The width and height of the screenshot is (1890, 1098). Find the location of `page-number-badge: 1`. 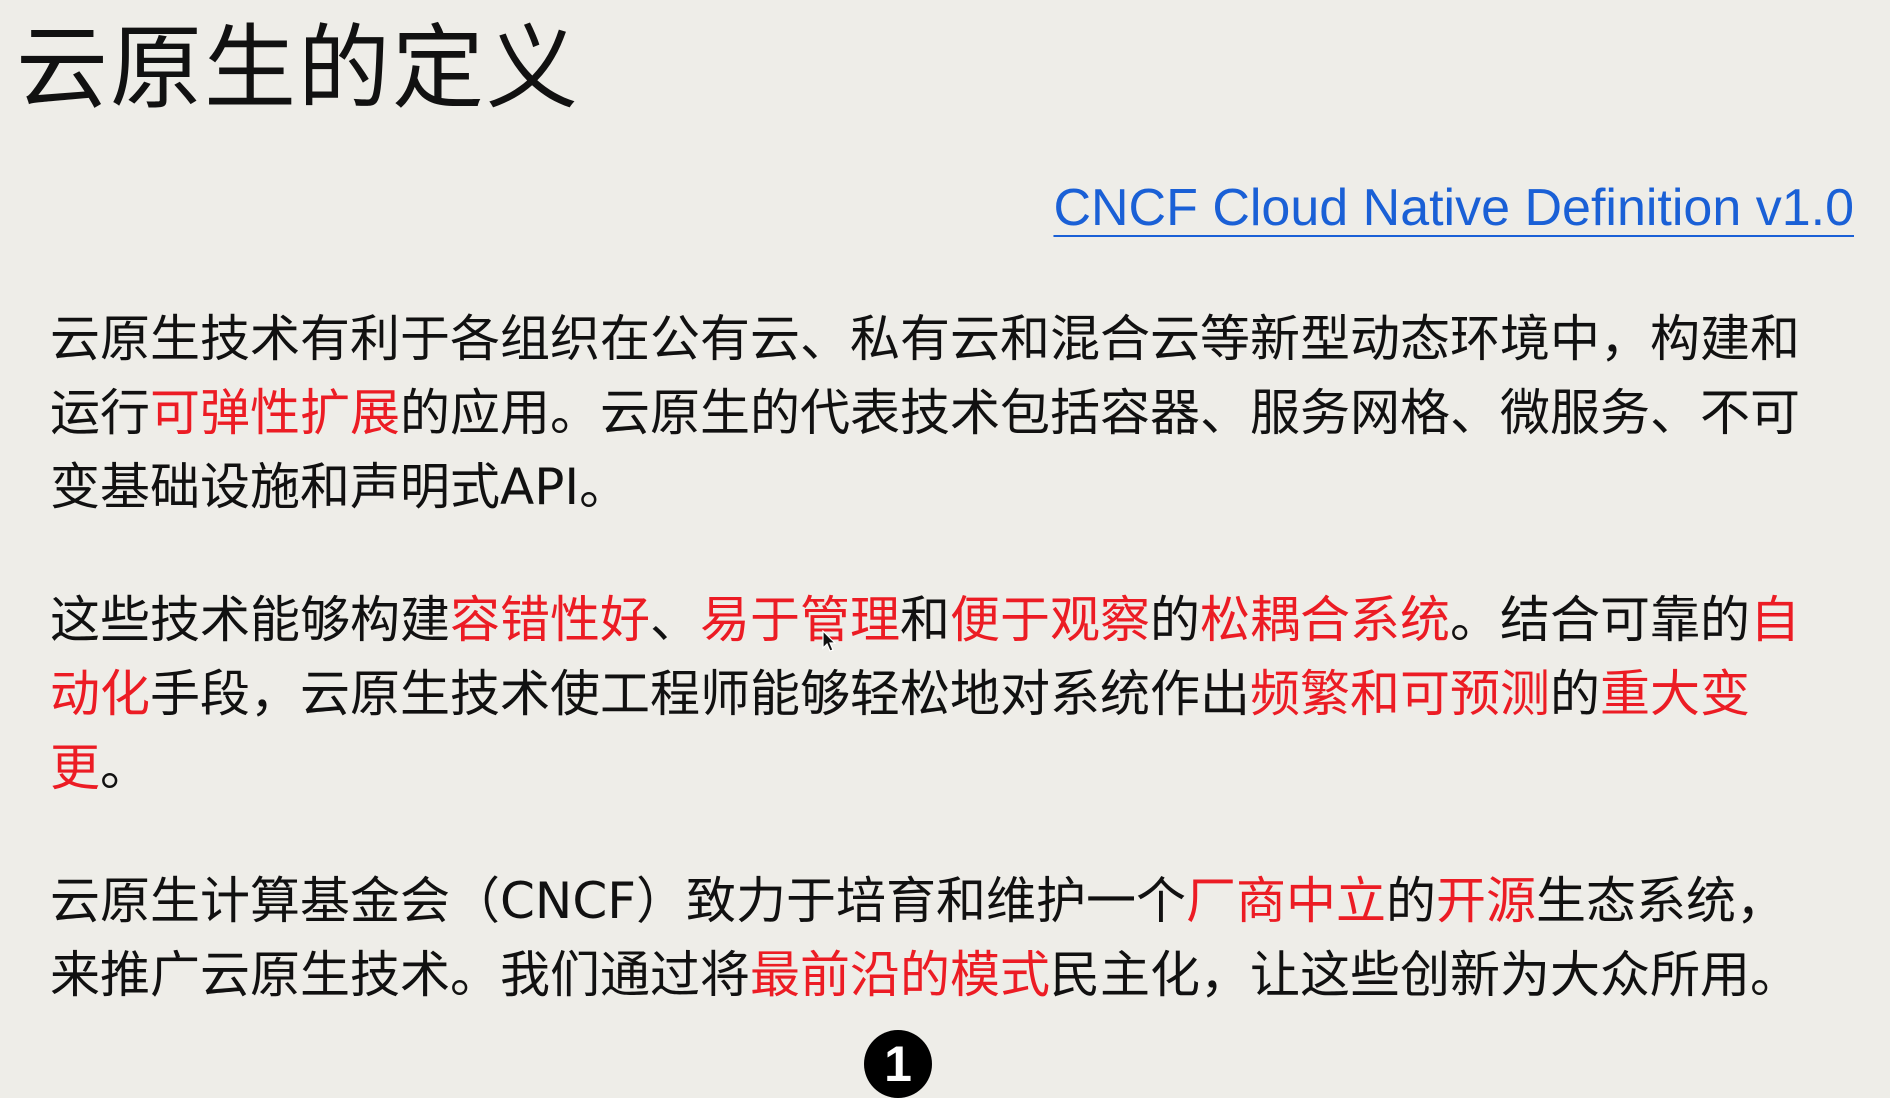

page-number-badge: 1 is located at coordinates (898, 1064).